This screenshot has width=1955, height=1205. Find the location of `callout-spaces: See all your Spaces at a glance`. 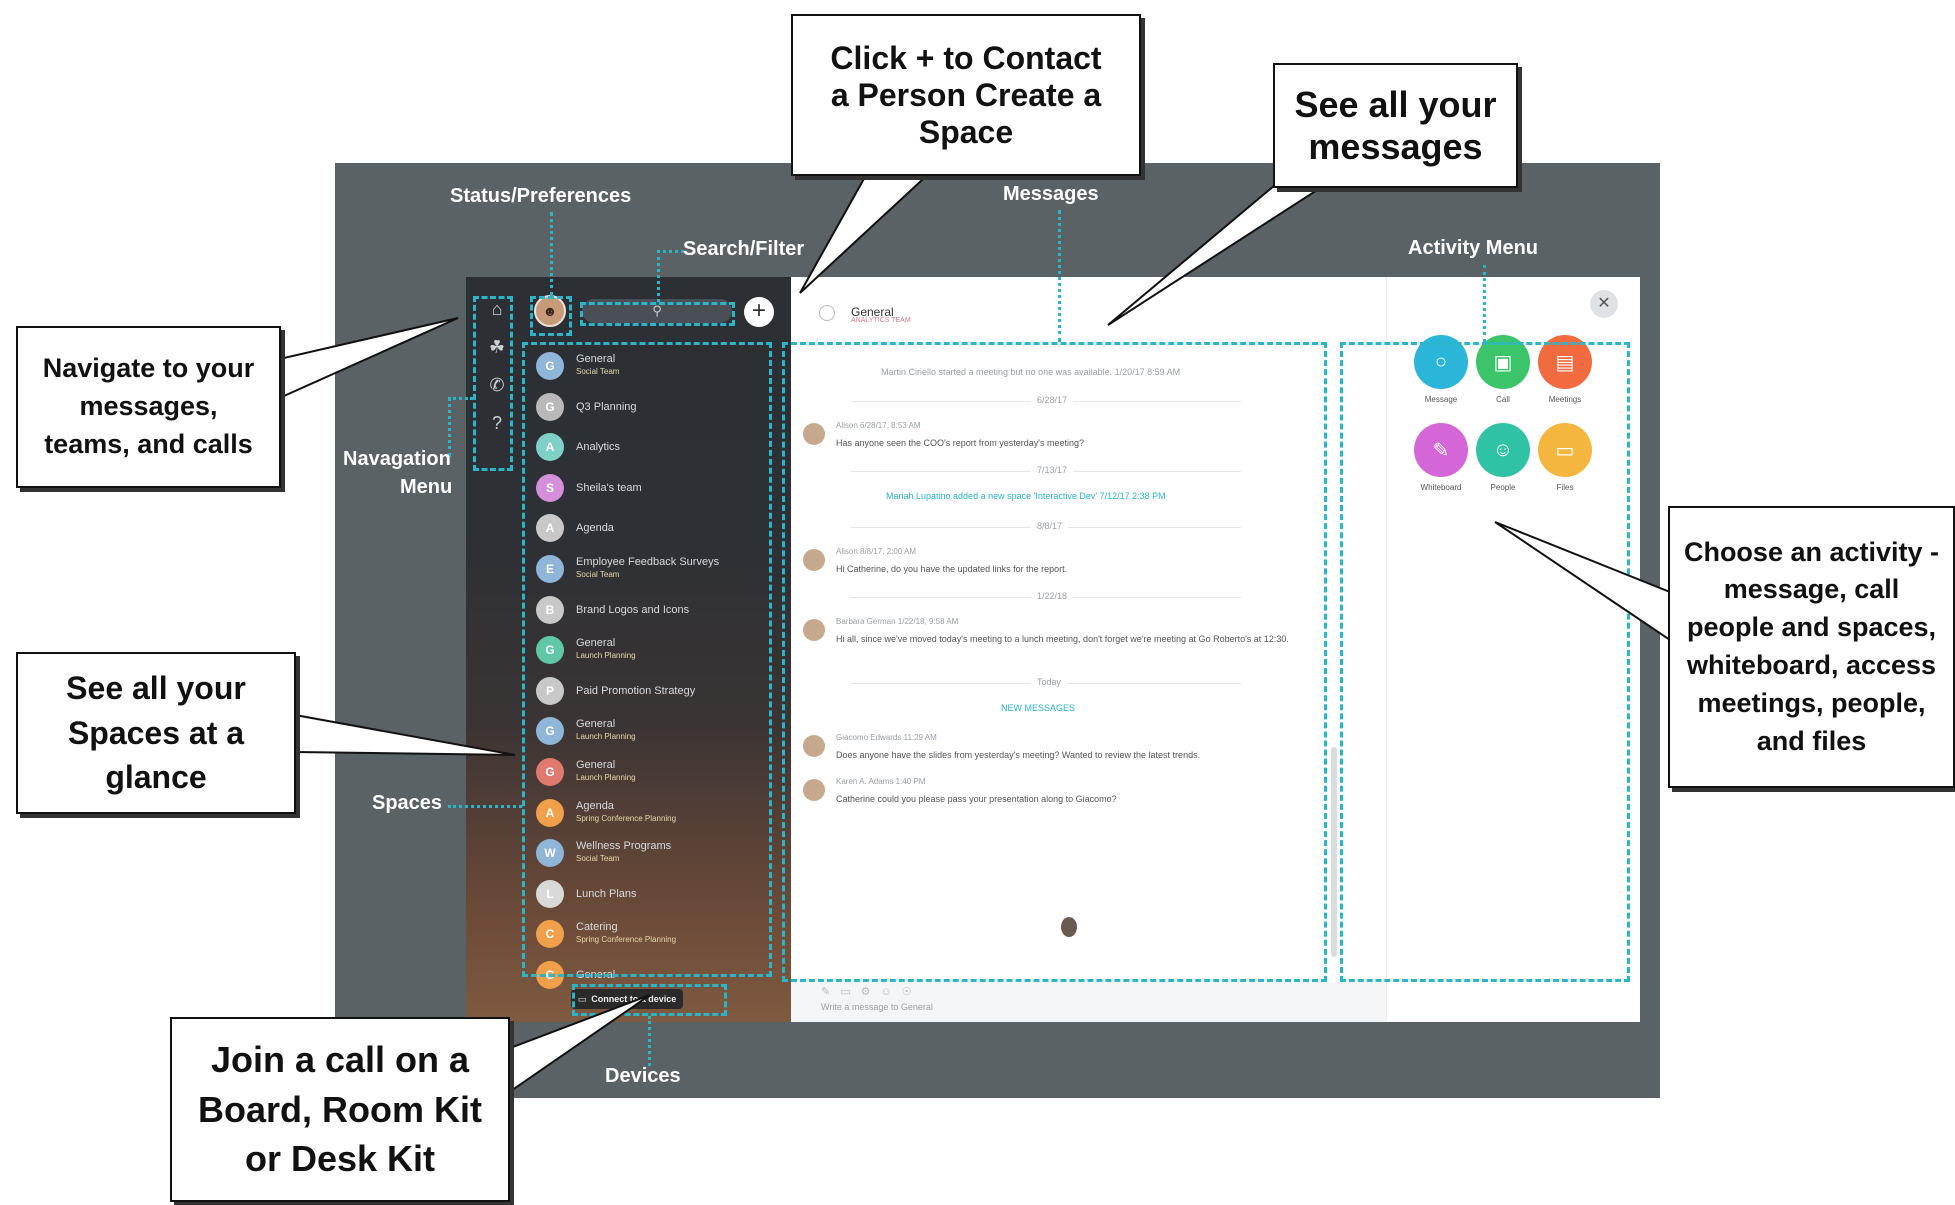

callout-spaces: See all your Spaces at a glance is located at coordinates (156, 733).